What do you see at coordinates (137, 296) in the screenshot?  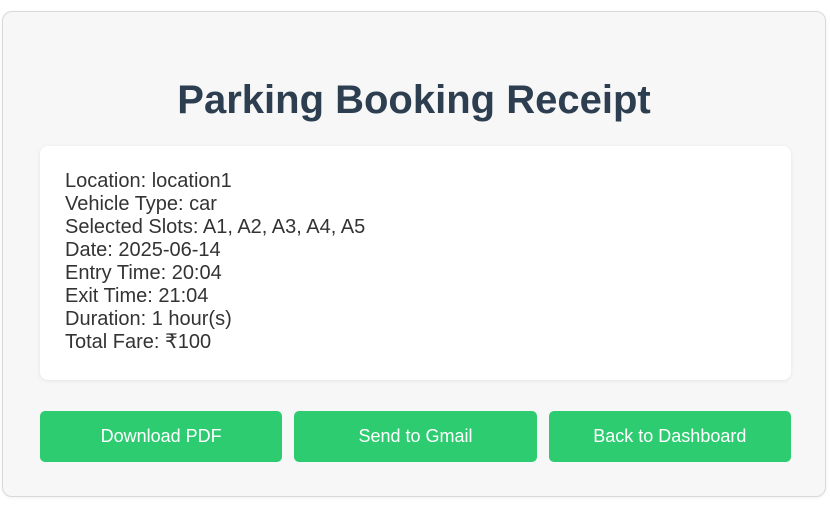 I see `detail-exit-time: Exit Time: 21:04` at bounding box center [137, 296].